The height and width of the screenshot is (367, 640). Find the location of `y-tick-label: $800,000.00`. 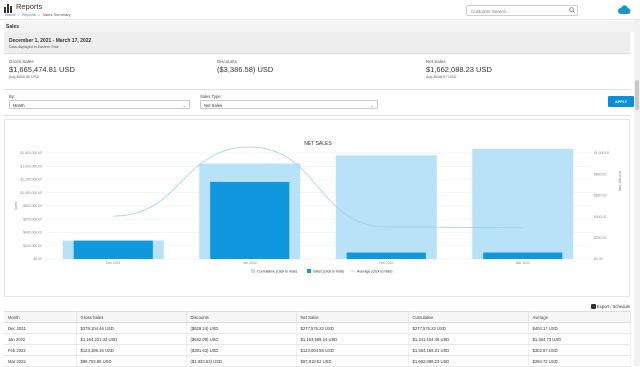

y-tick-label: $800,000.00 is located at coordinates (32, 206).